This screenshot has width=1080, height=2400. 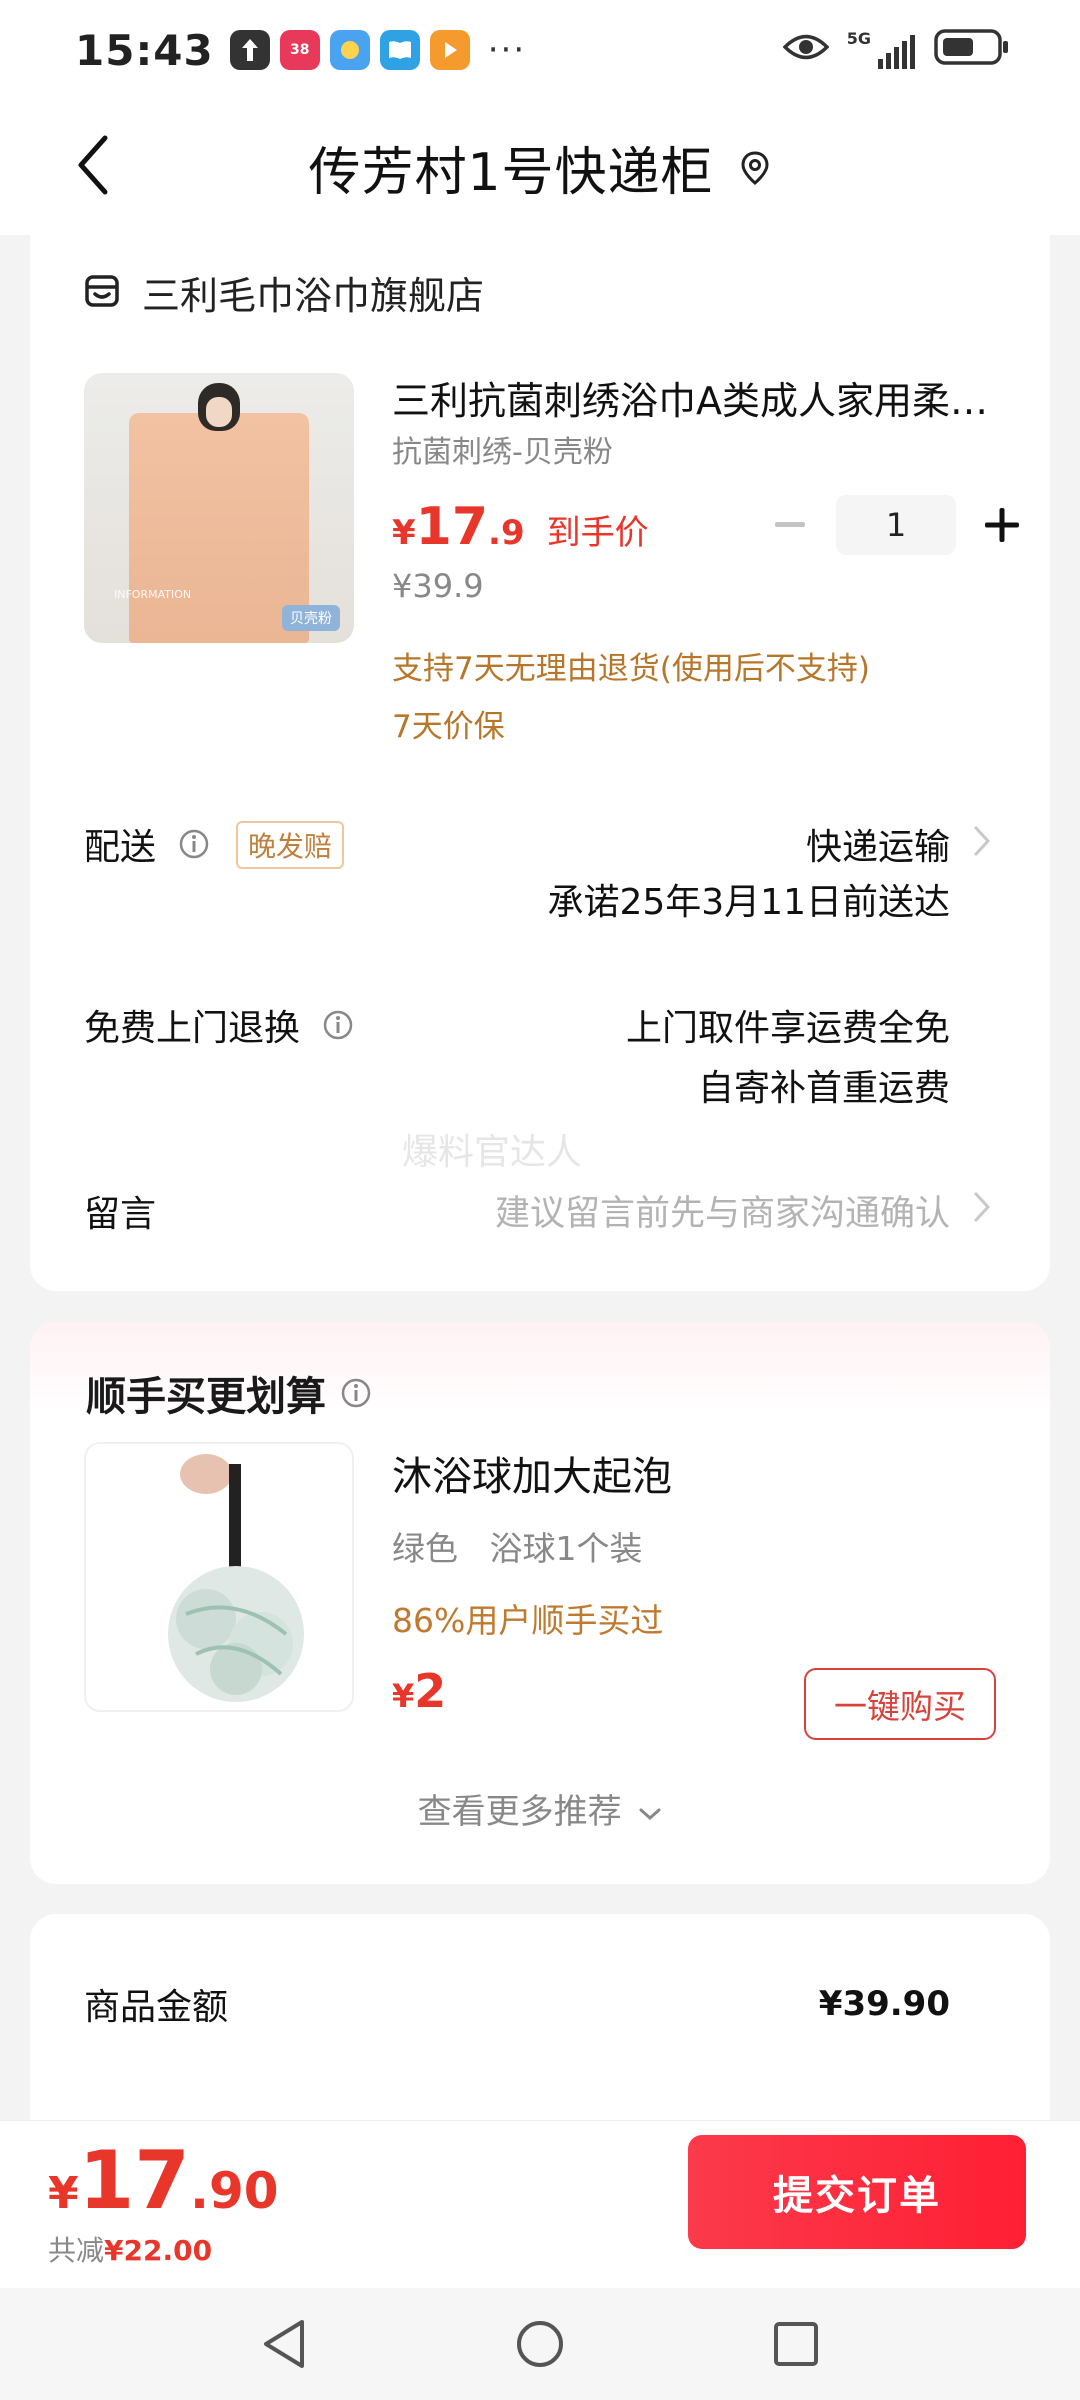 What do you see at coordinates (507, 50) in the screenshot?
I see `more-notifications: ···` at bounding box center [507, 50].